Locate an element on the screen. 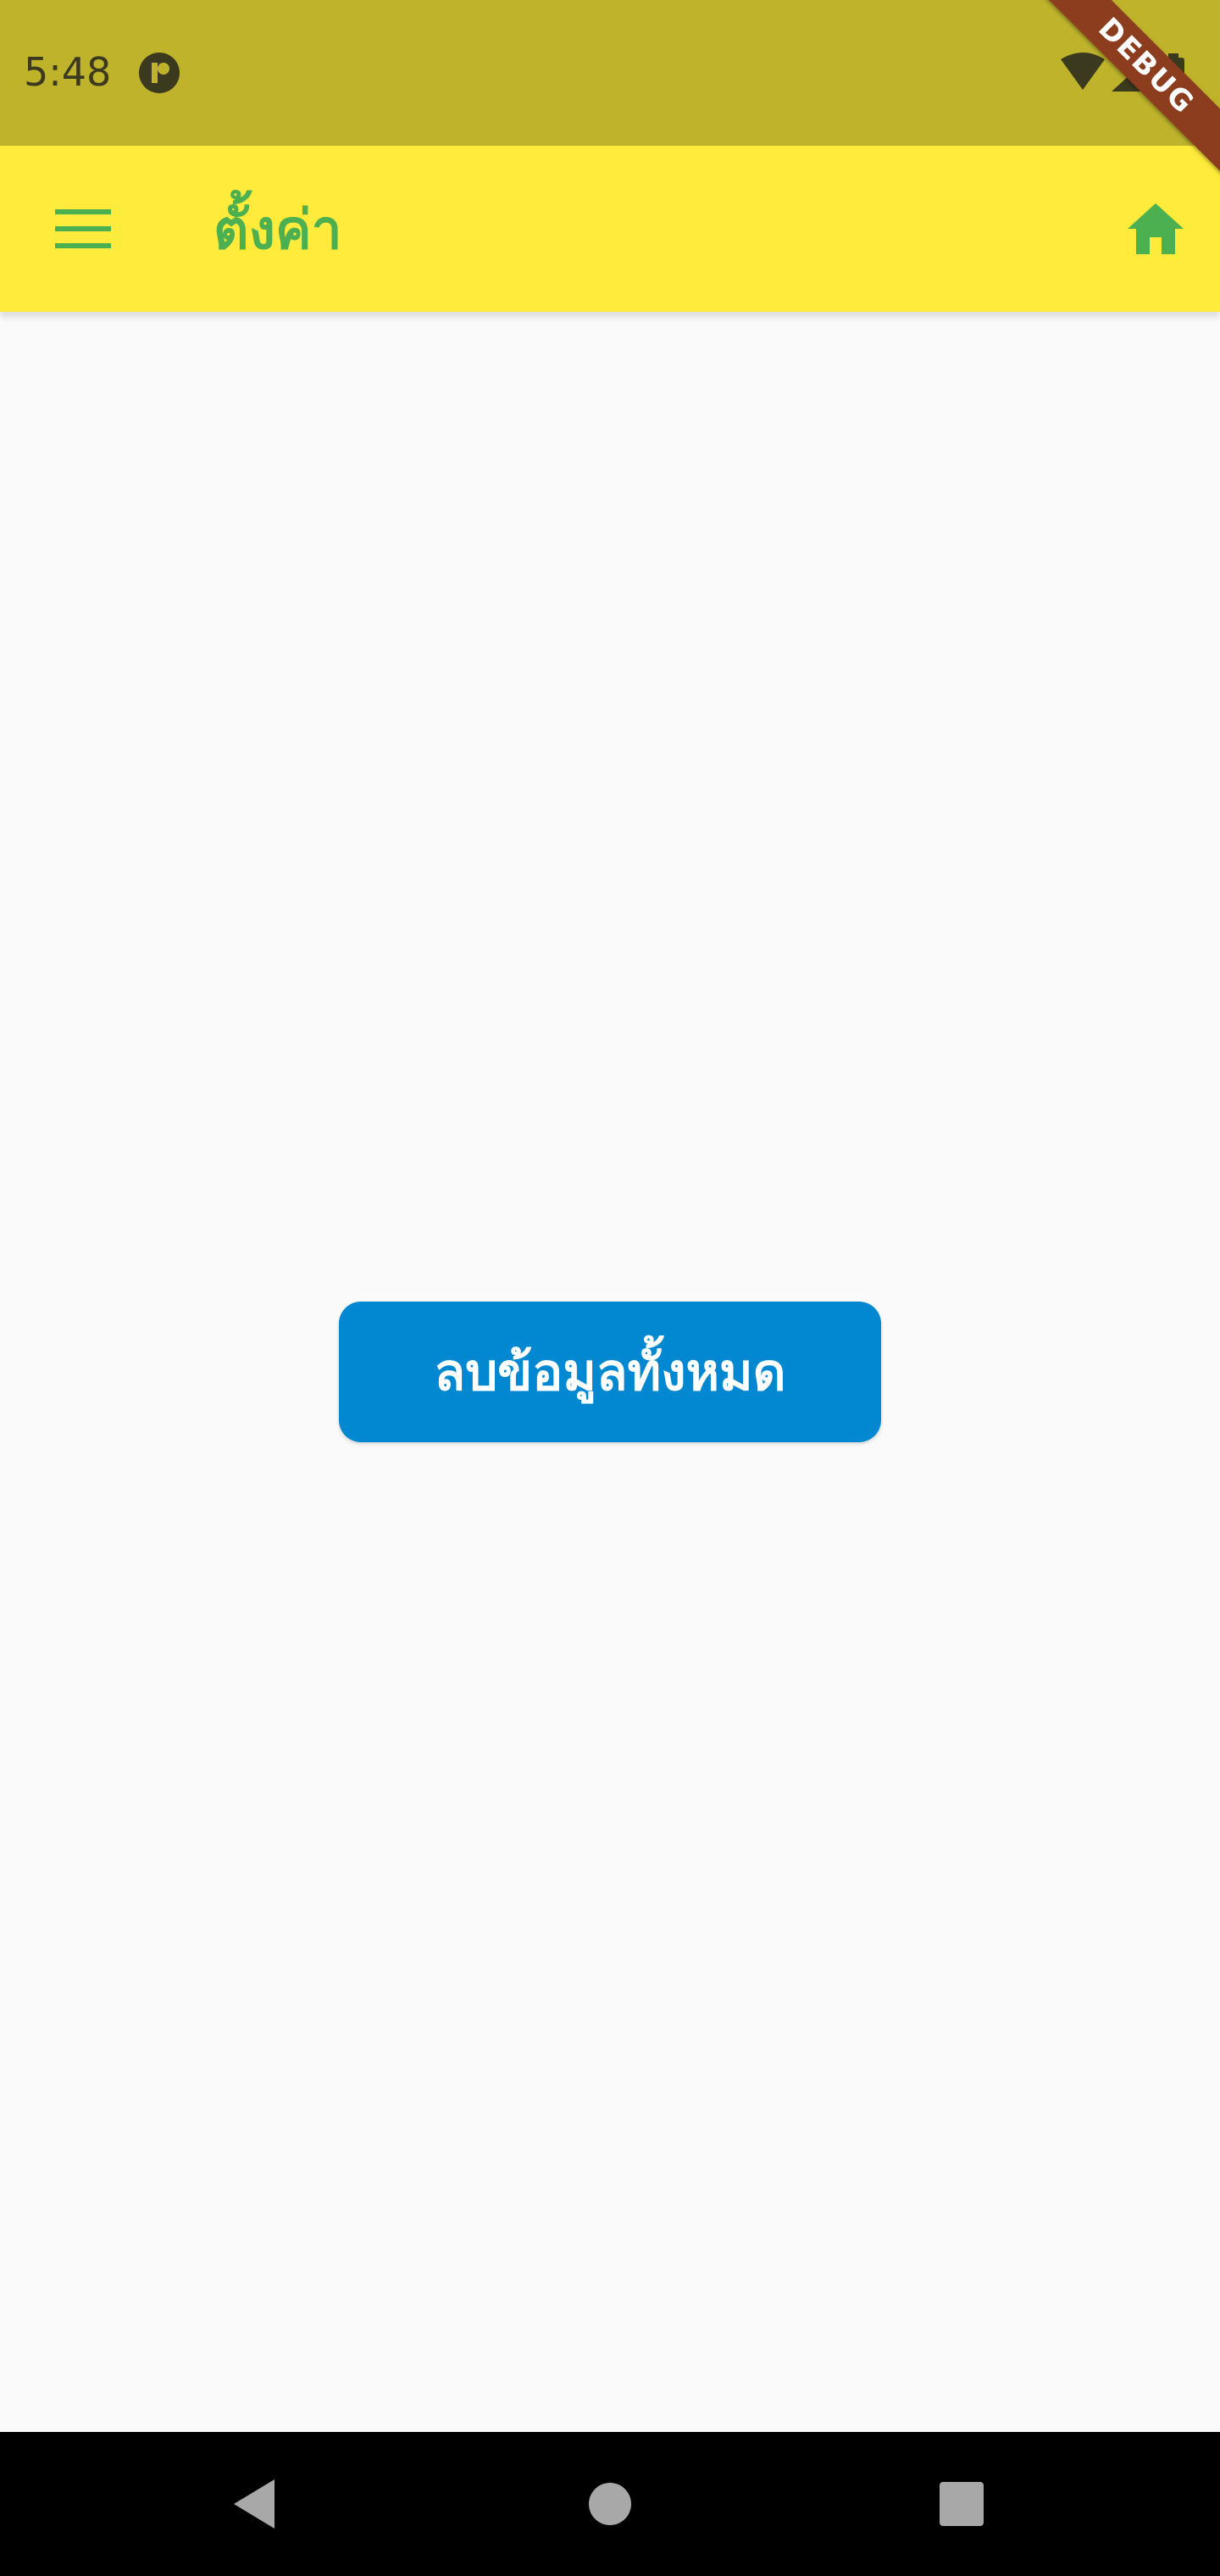 The width and height of the screenshot is (1220, 2576). nav-recents-button is located at coordinates (961, 2504).